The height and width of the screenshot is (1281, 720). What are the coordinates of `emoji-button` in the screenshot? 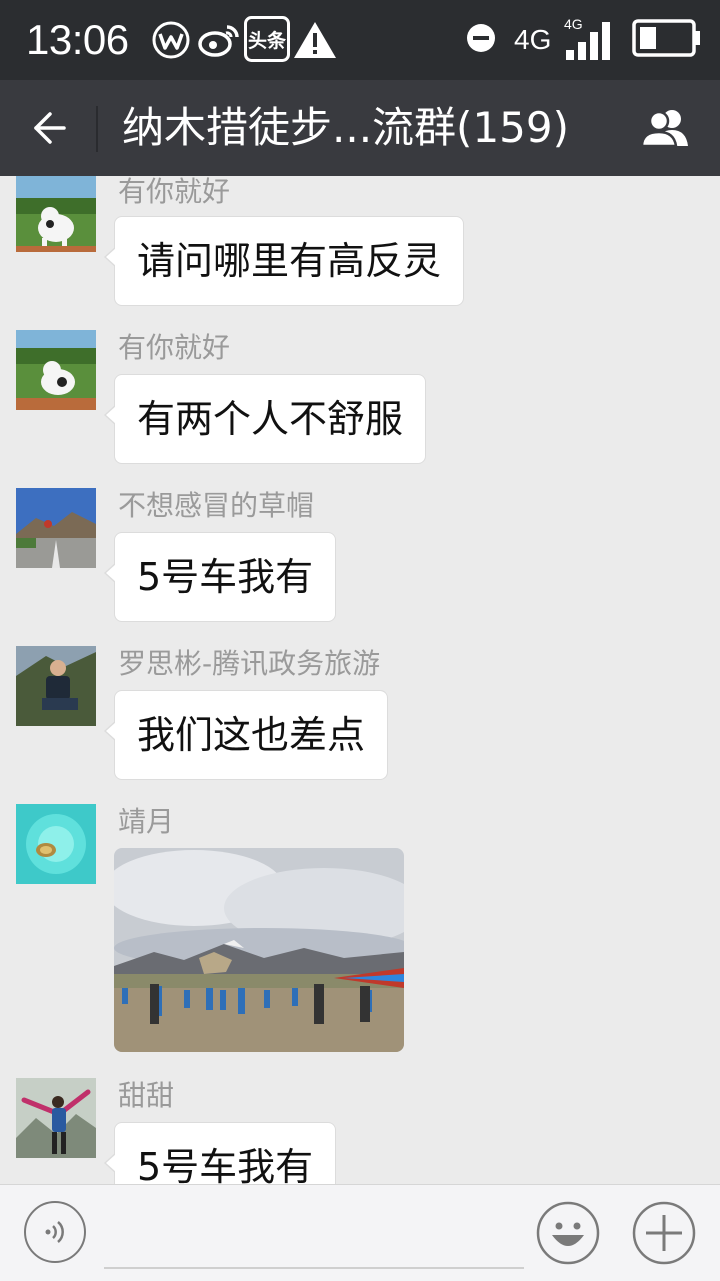 It's located at (568, 1233).